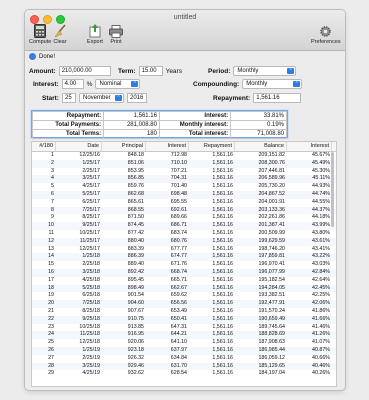 The width and height of the screenshot is (369, 400). Describe the element at coordinates (321, 209) in the screenshot. I see `table-cell: 44.37%` at that location.